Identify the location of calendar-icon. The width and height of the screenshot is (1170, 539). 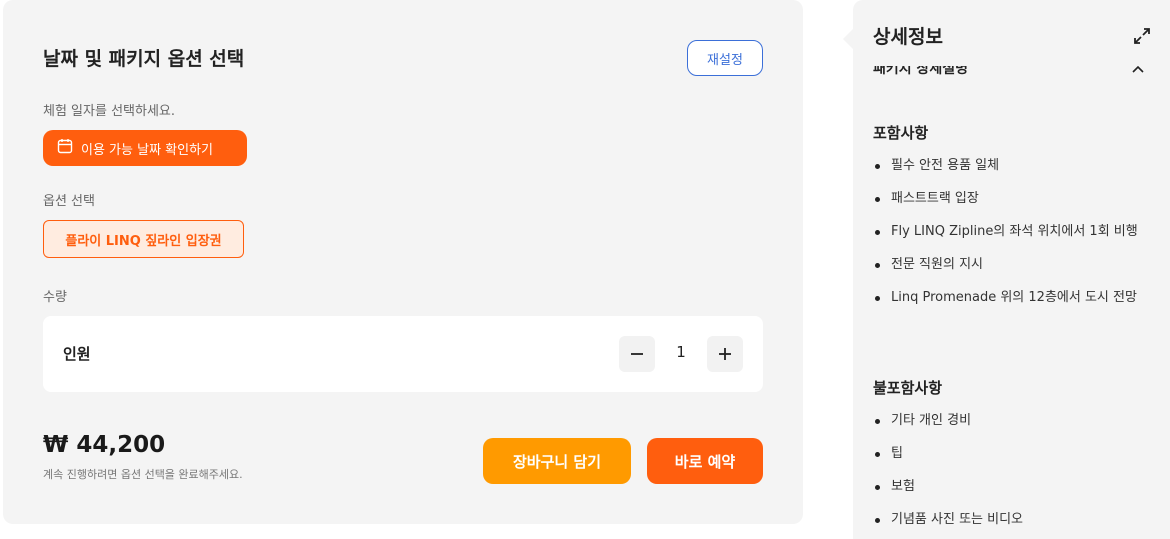
(65, 148).